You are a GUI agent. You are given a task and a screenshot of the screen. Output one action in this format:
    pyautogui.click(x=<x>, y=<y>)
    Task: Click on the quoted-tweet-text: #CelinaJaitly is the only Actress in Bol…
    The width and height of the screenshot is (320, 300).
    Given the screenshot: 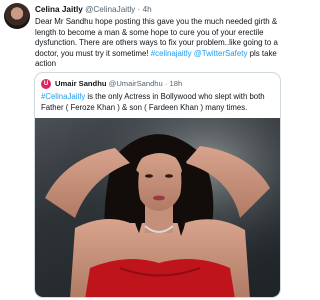 What is the action you would take?
    pyautogui.click(x=159, y=102)
    